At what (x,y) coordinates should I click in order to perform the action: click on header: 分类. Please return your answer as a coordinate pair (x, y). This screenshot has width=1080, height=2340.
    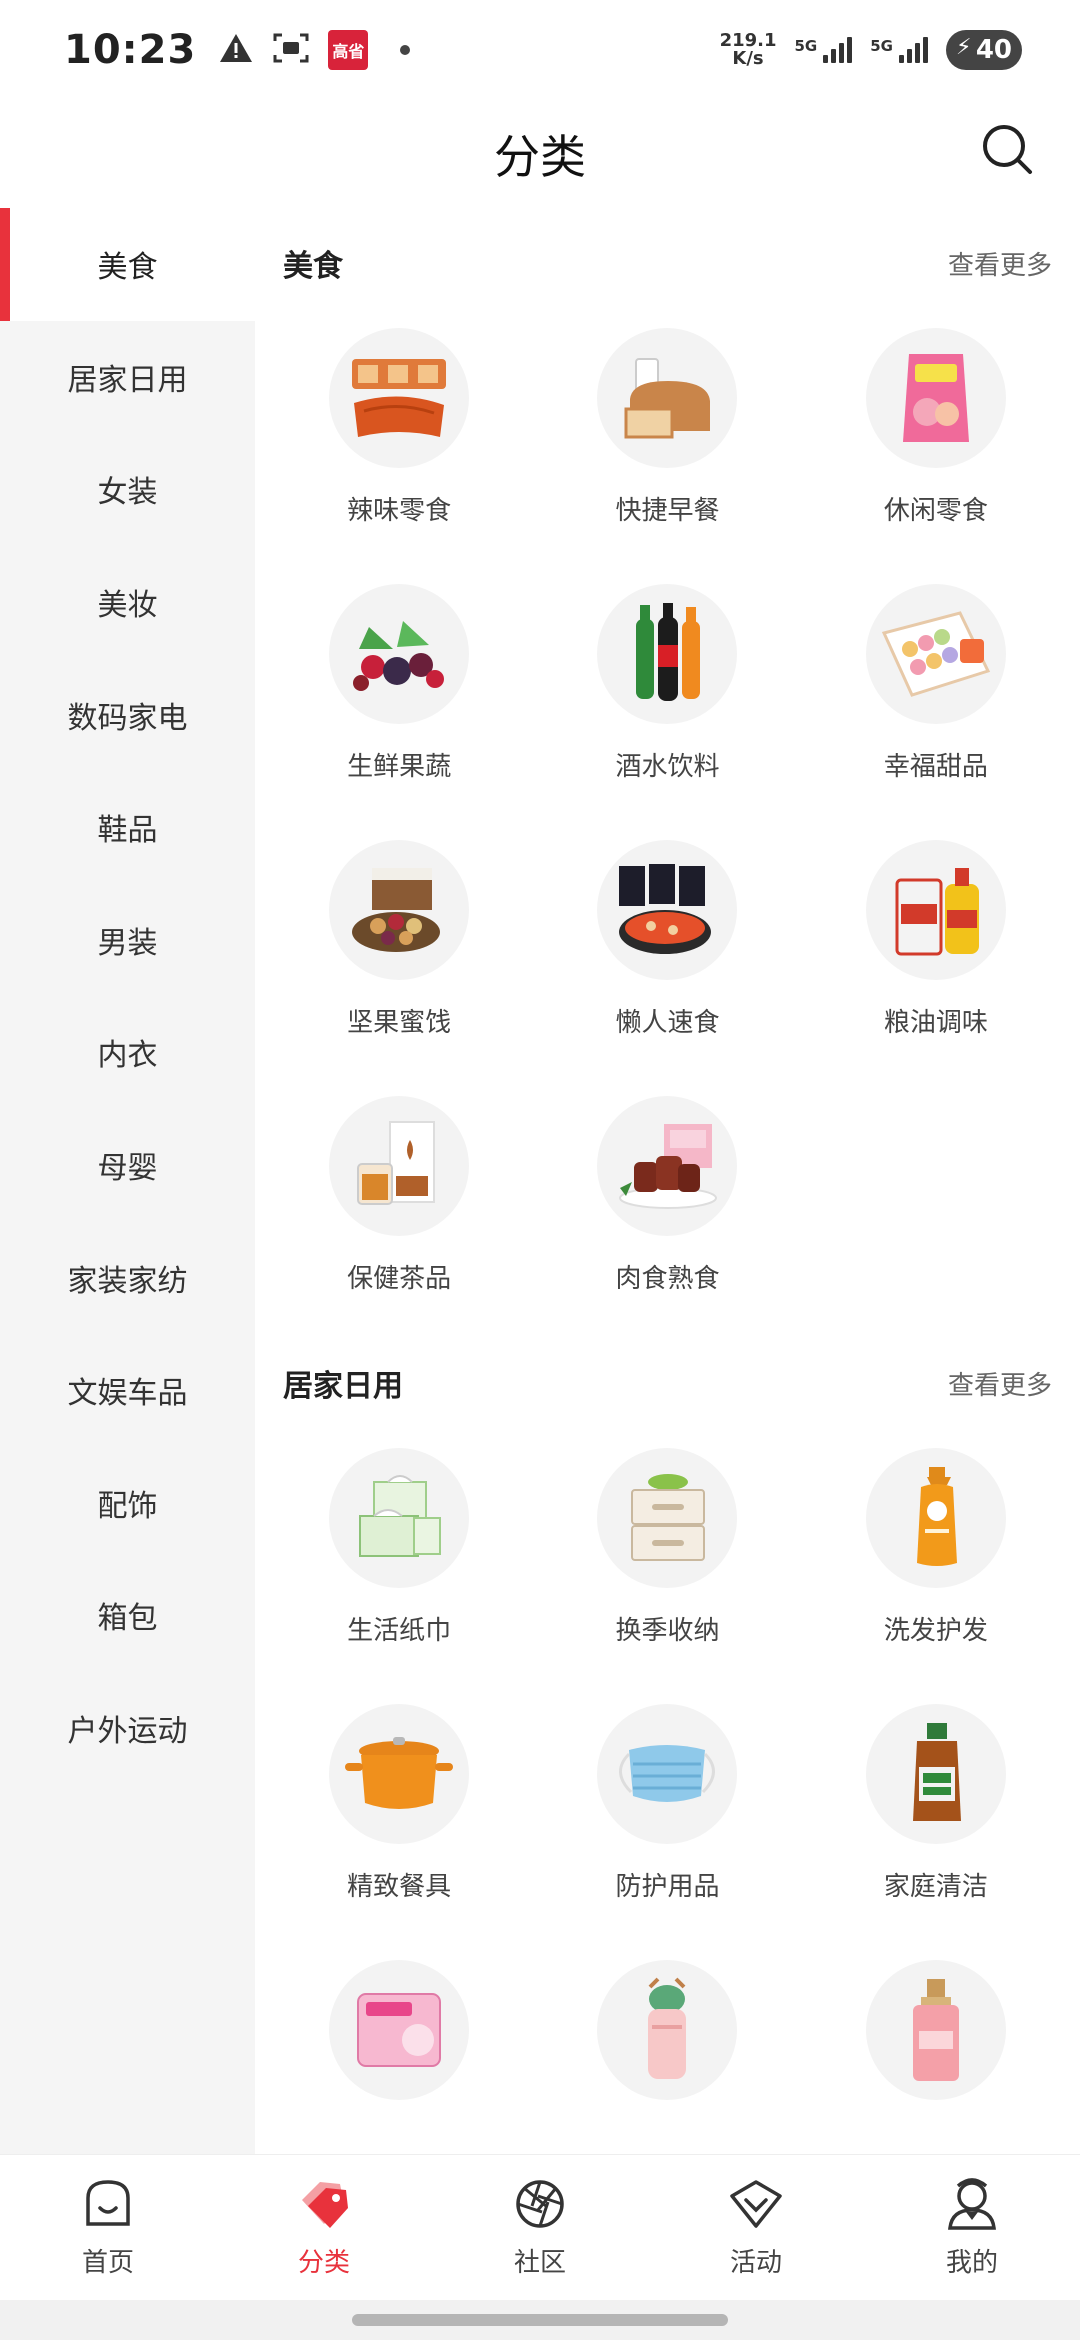
    Looking at the image, I should click on (540, 154).